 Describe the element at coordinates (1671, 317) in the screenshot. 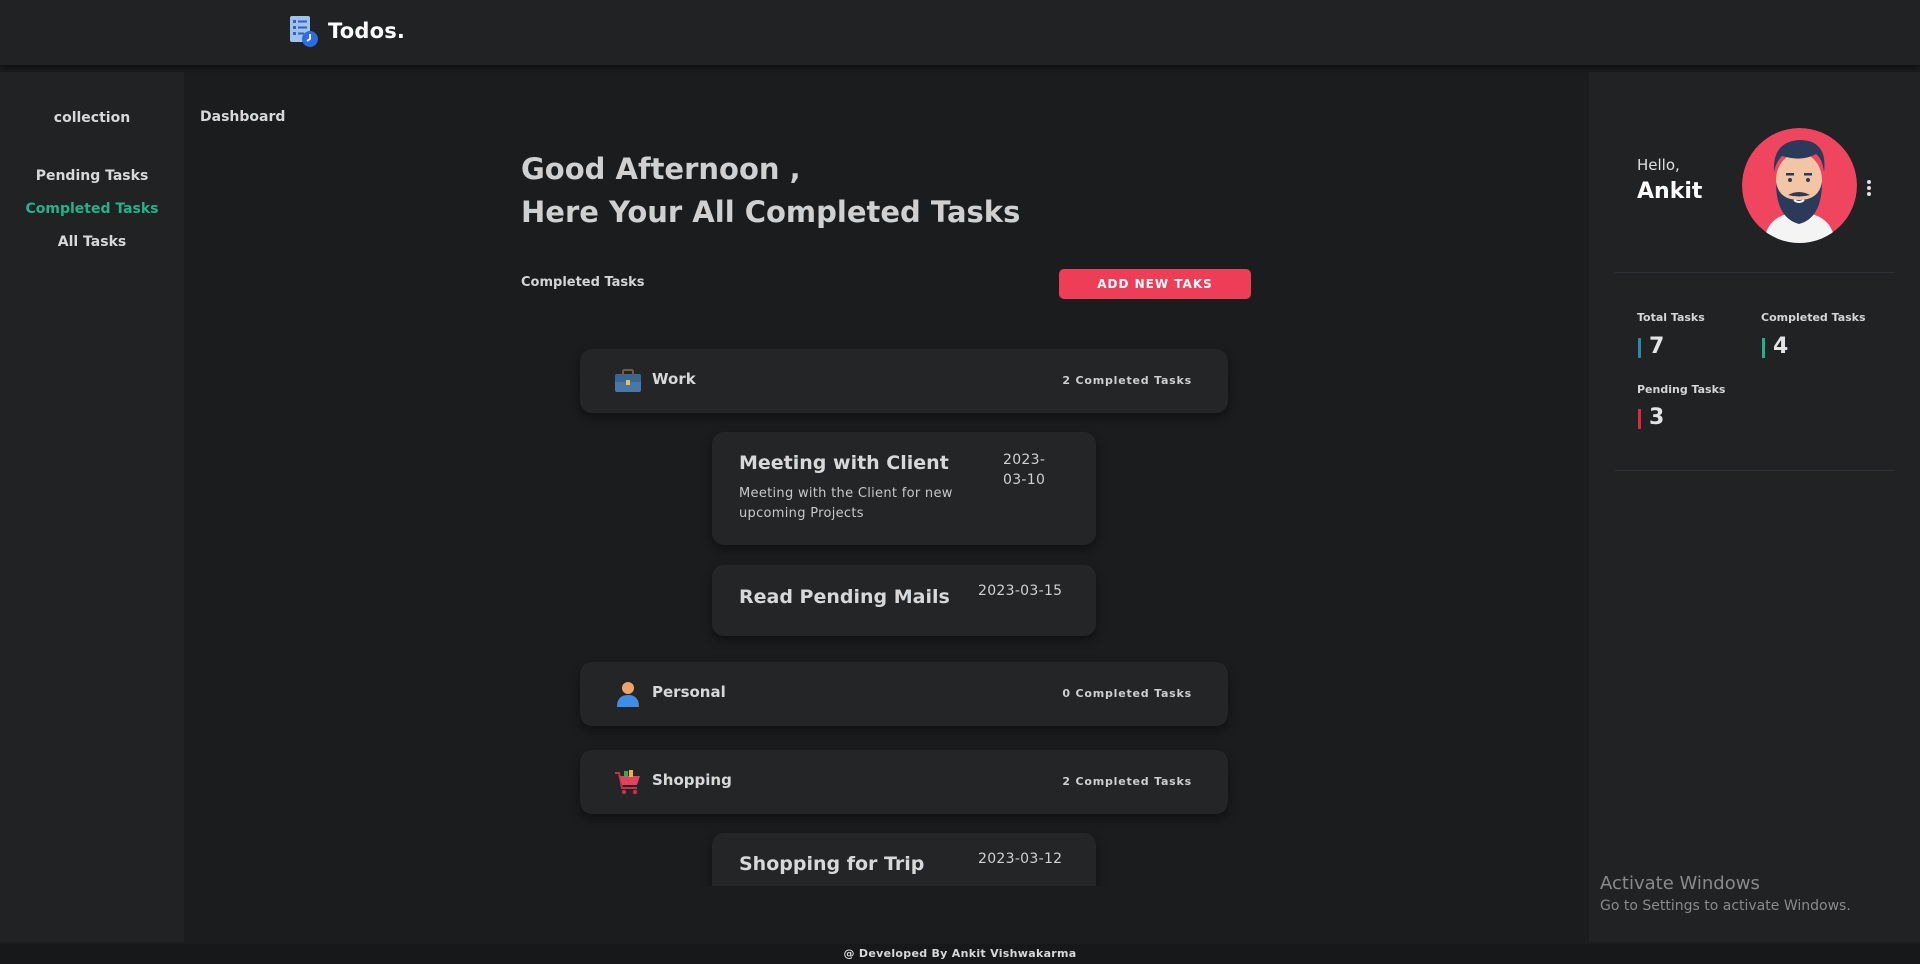

I see `stat-total-label: Total Tasks` at that location.